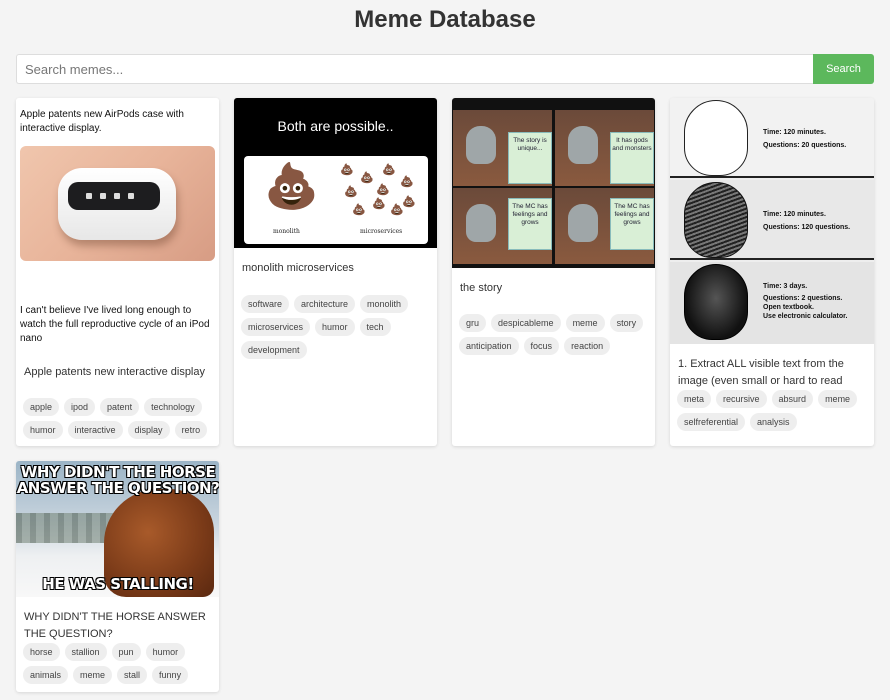 This screenshot has width=890, height=700. I want to click on tag: display, so click(148, 430).